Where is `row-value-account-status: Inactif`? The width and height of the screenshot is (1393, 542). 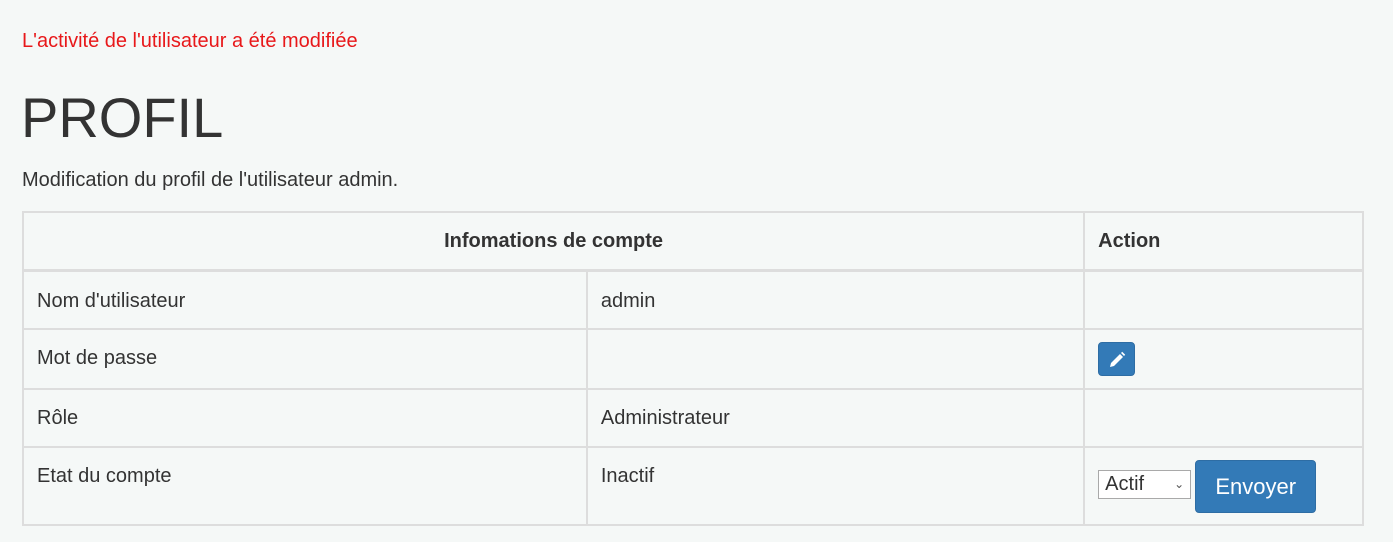 row-value-account-status: Inactif is located at coordinates (835, 485).